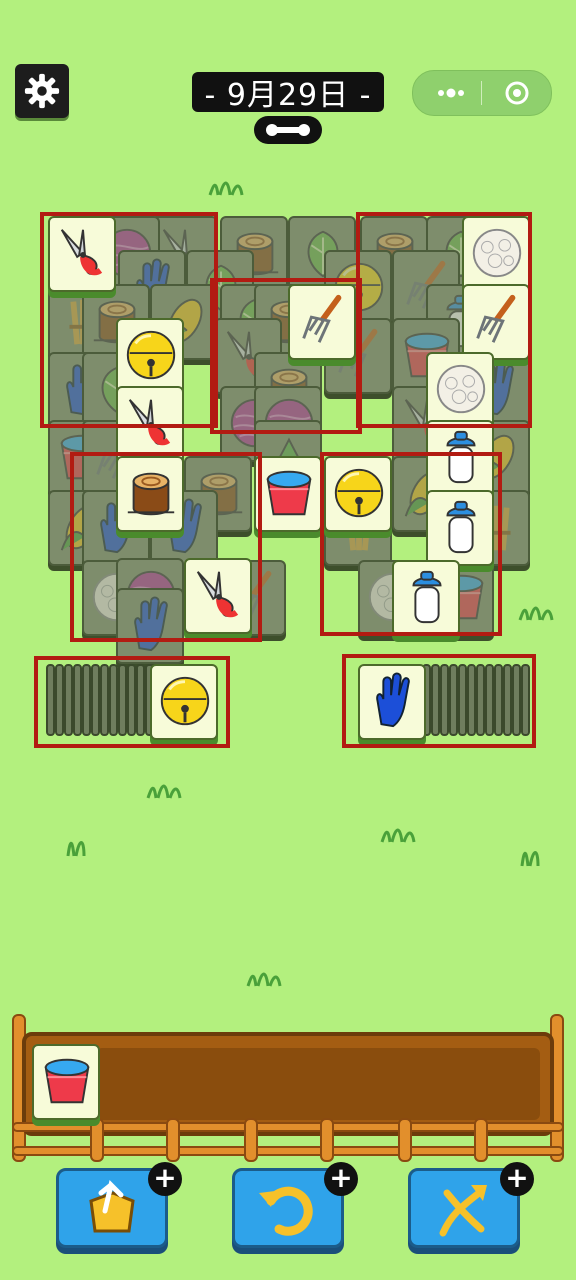 This screenshot has width=576, height=1280. What do you see at coordinates (341, 1179) in the screenshot?
I see `add-undo-button: +` at bounding box center [341, 1179].